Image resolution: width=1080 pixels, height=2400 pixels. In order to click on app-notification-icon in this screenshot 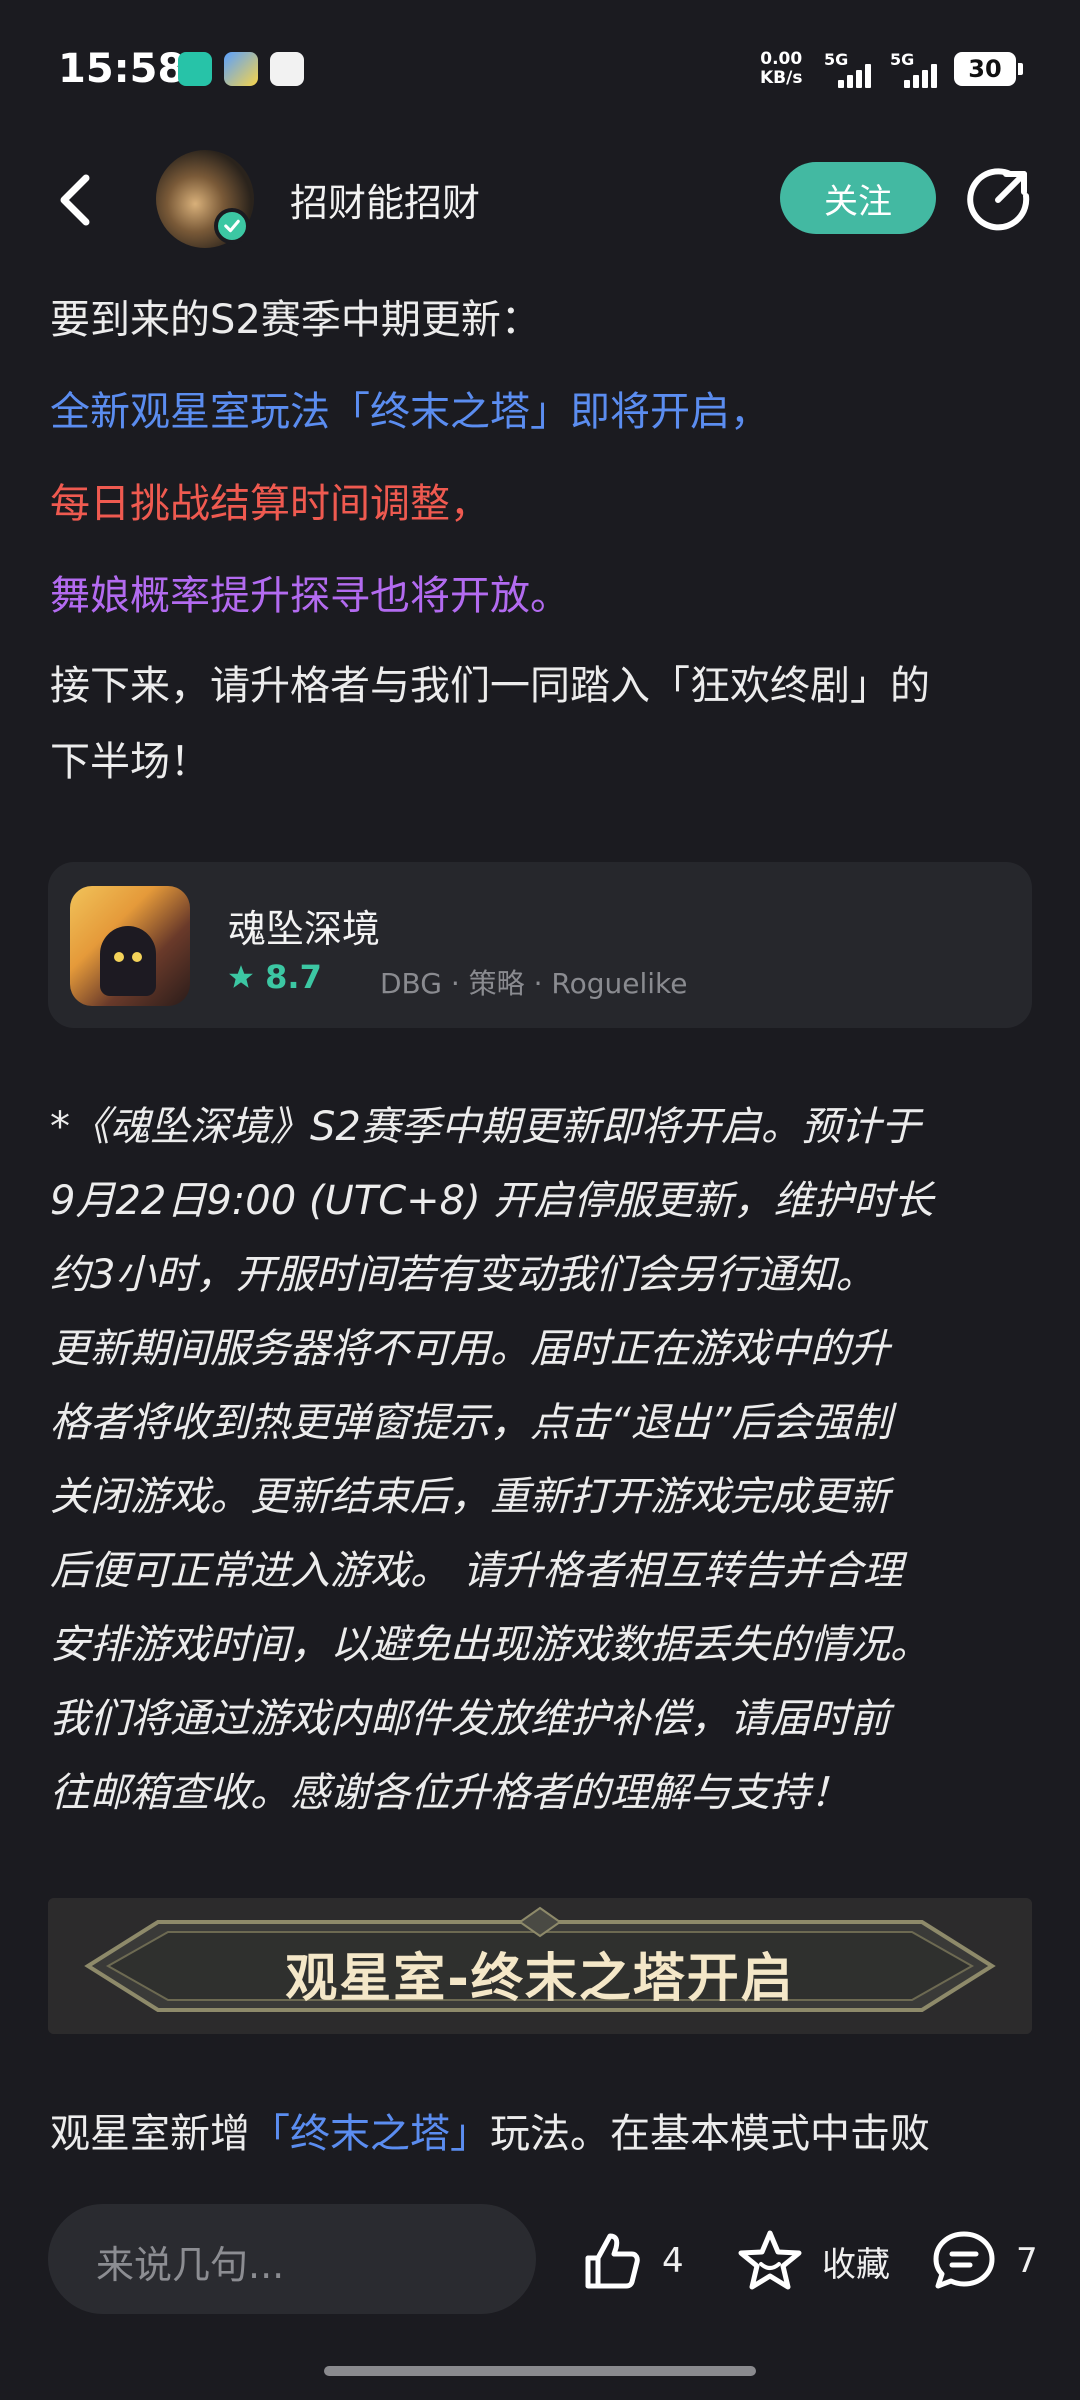, I will do `click(241, 69)`.